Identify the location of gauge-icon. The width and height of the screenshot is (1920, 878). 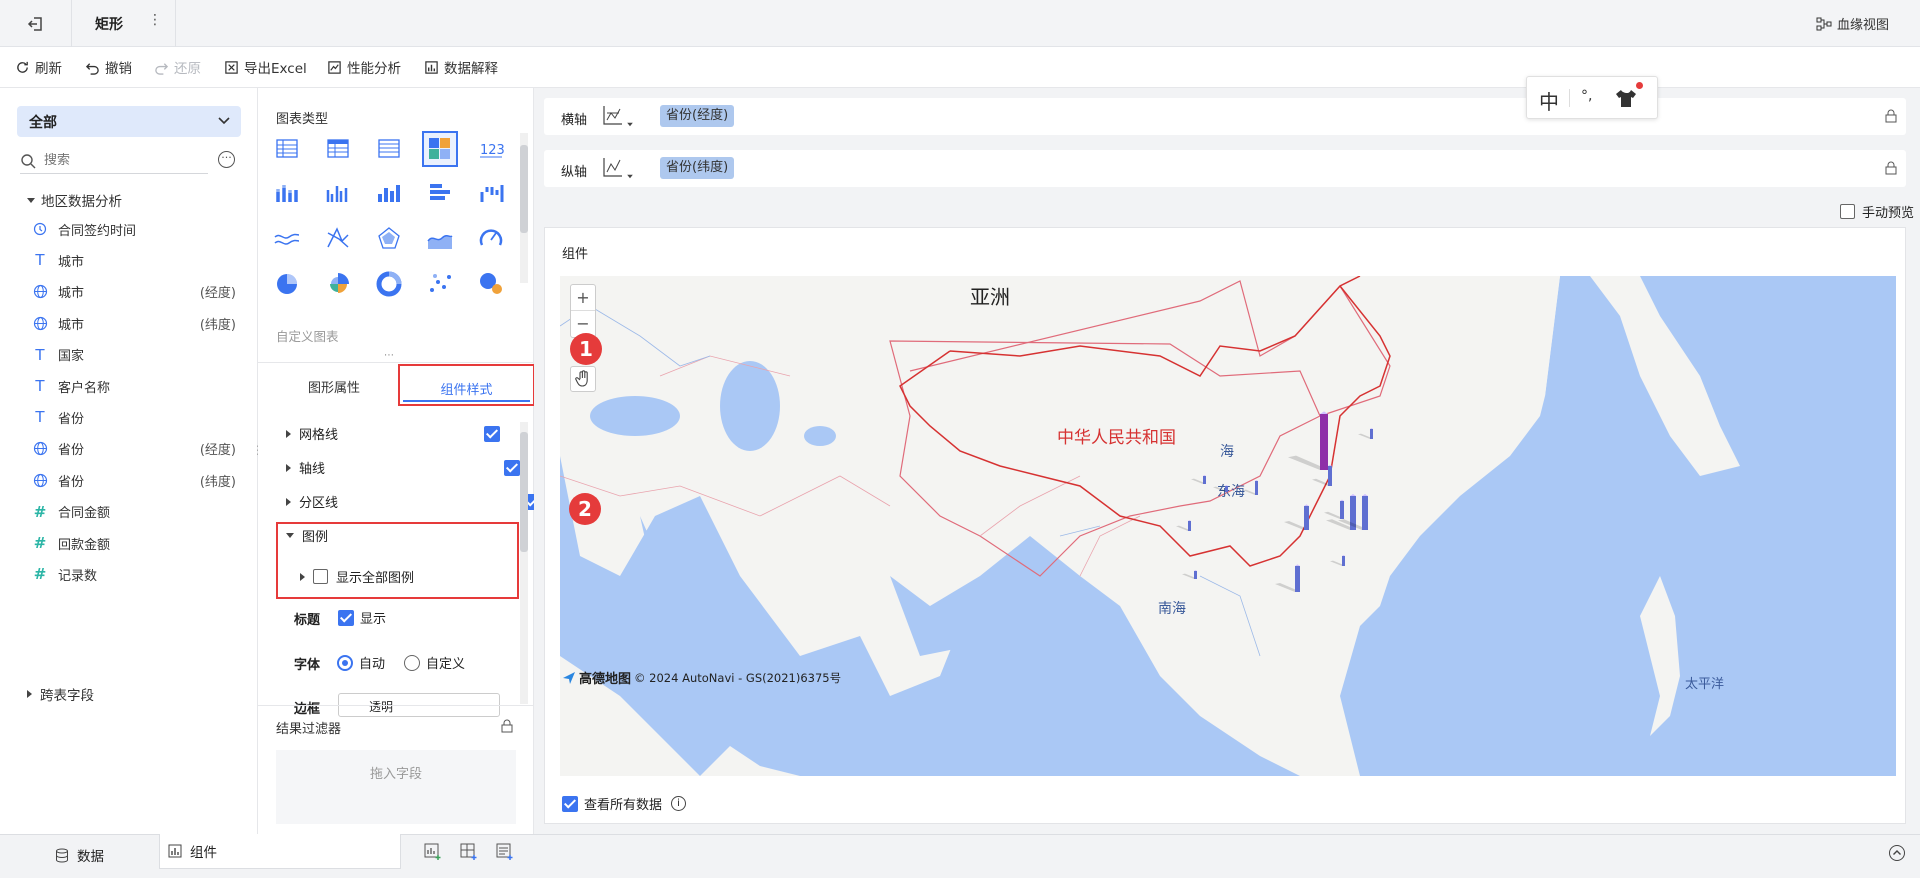
(491, 239).